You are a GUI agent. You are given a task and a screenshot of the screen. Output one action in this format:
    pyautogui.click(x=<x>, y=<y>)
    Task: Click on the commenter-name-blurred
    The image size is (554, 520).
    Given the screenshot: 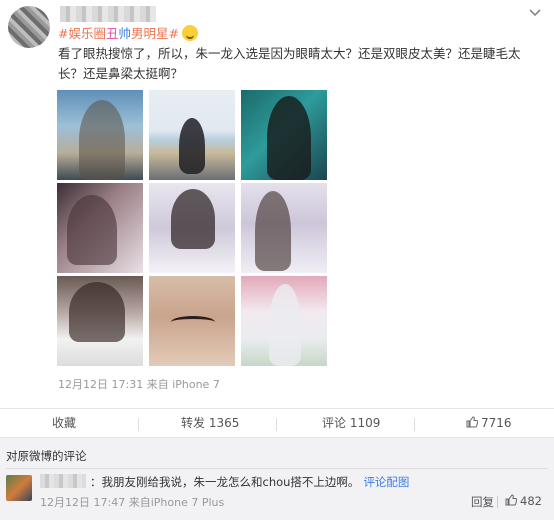 What is the action you would take?
    pyautogui.click(x=63, y=481)
    